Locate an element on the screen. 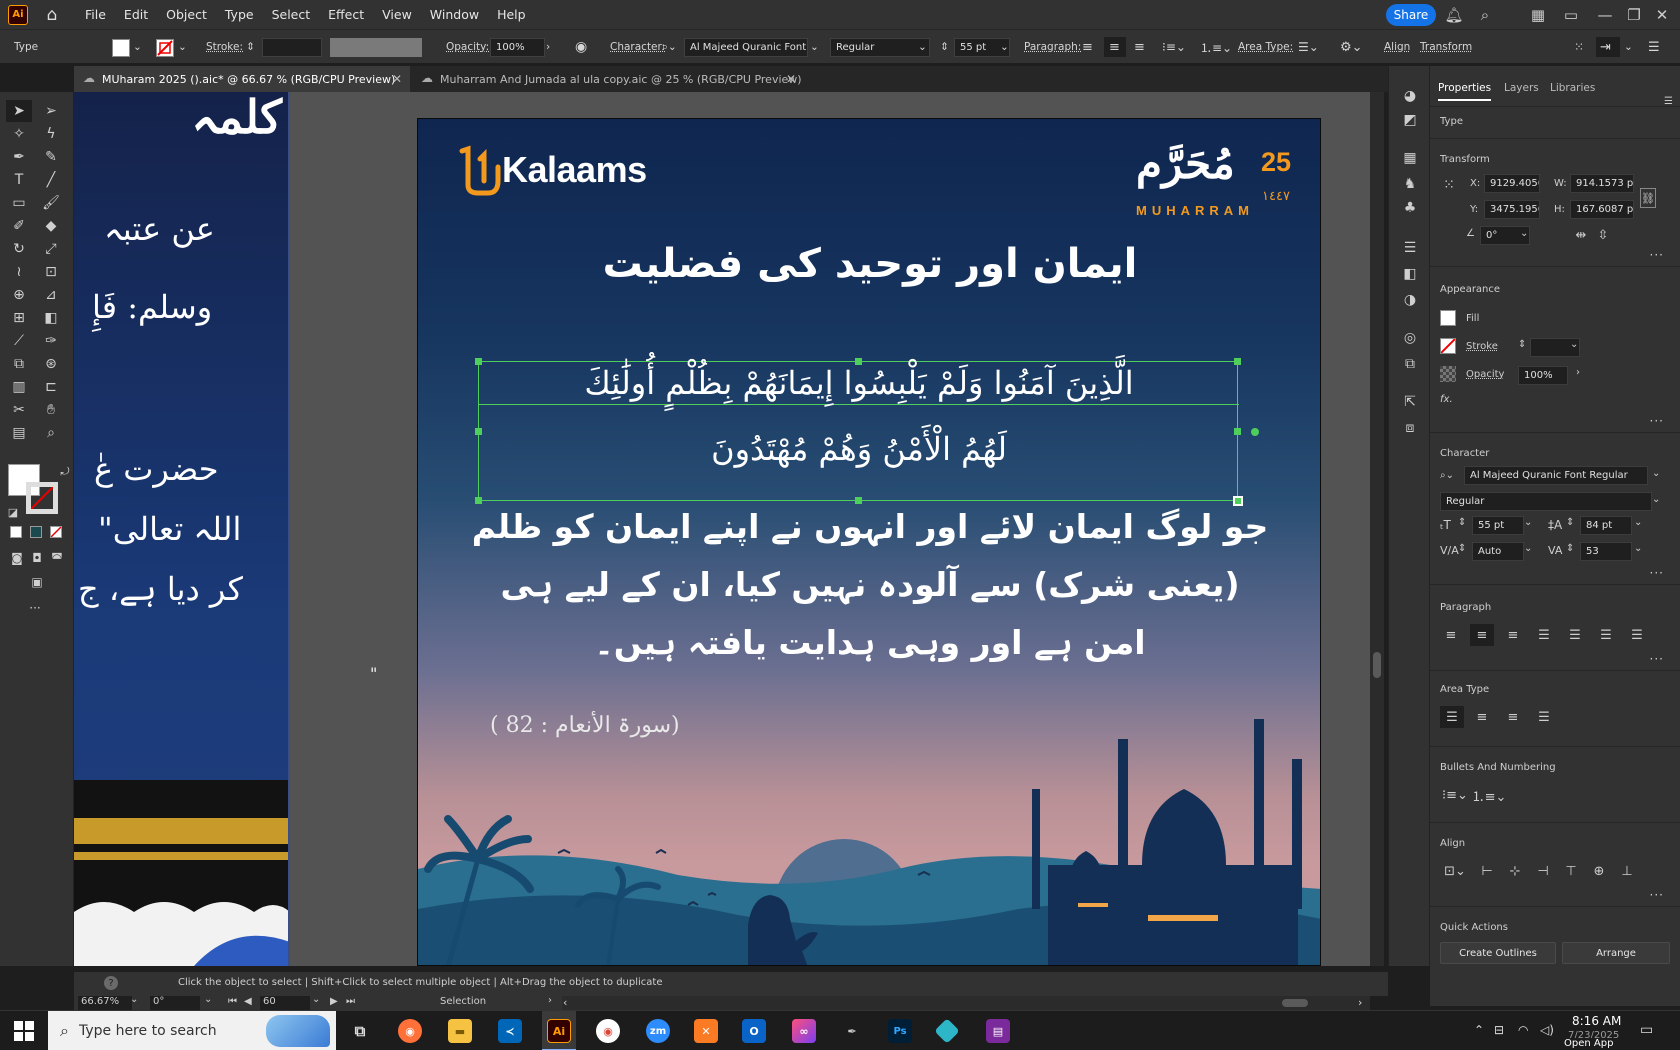 This screenshot has width=1680, height=1050. area-type-center-icon: ≡ is located at coordinates (1482, 717).